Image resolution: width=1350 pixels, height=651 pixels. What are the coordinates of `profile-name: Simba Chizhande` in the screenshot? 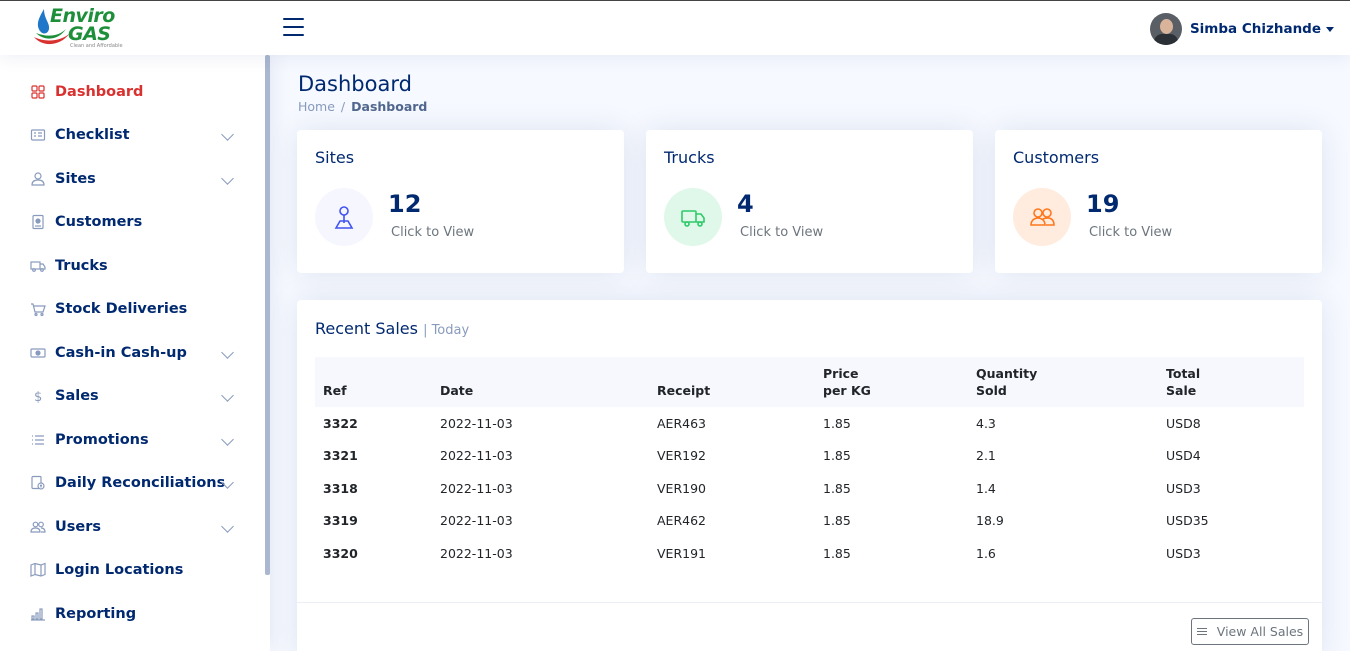 It's located at (1255, 29).